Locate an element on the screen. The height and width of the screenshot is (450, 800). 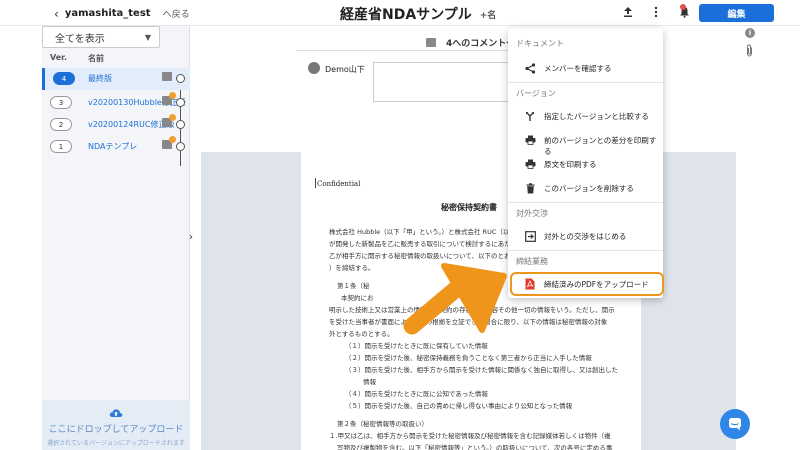
back-user-name: yamashita_test is located at coordinates (107, 13).